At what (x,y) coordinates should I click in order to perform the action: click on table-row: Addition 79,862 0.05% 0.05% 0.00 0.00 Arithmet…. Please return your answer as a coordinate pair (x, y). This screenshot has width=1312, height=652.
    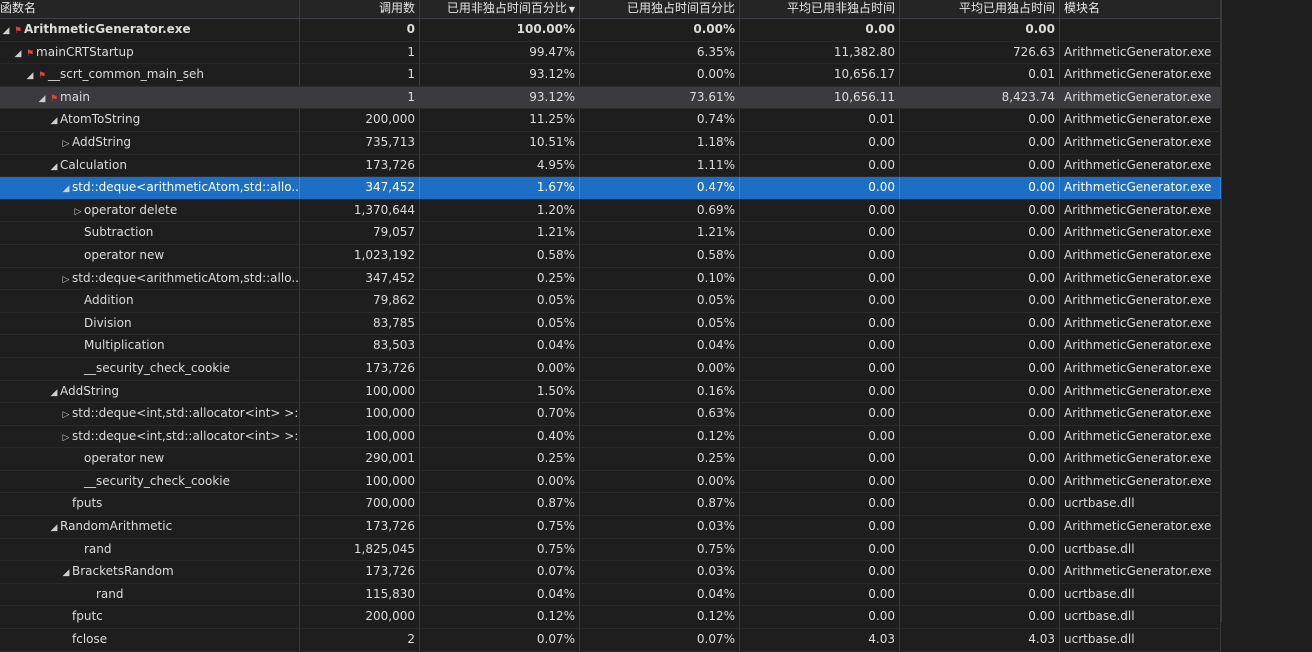
    Looking at the image, I should click on (610, 301).